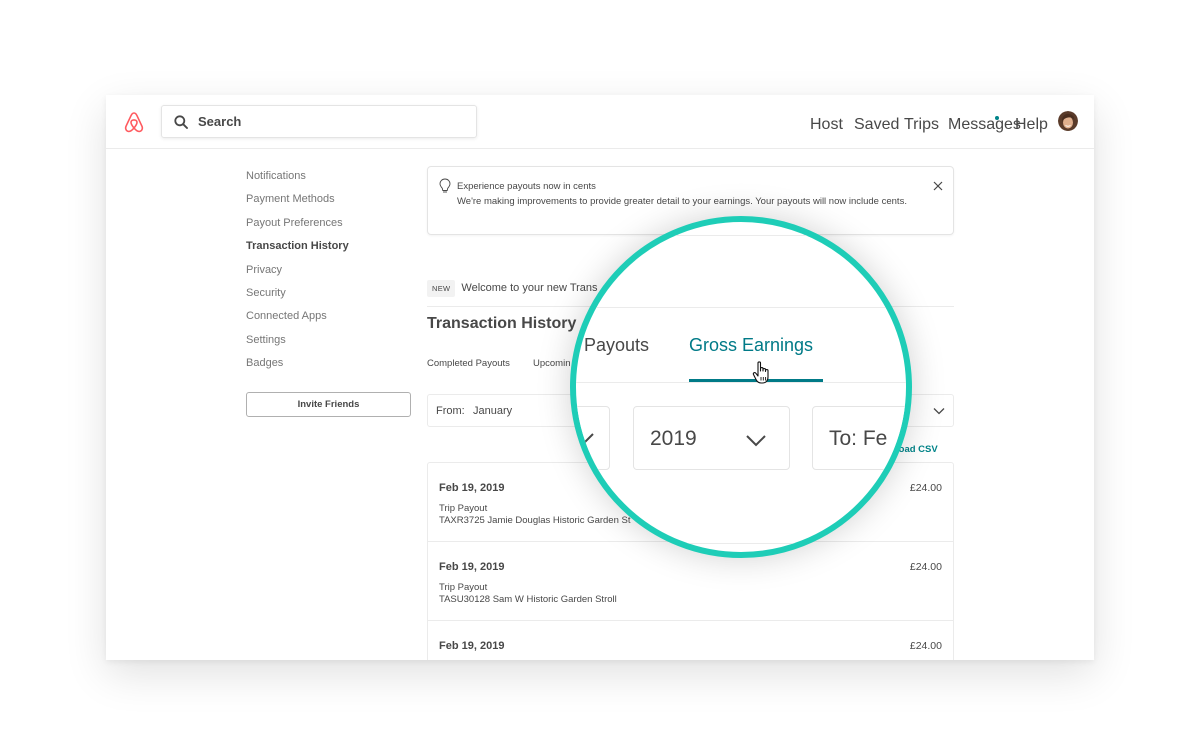 This screenshot has height=754, width=1200. I want to click on nav-trips: Trips, so click(921, 125).